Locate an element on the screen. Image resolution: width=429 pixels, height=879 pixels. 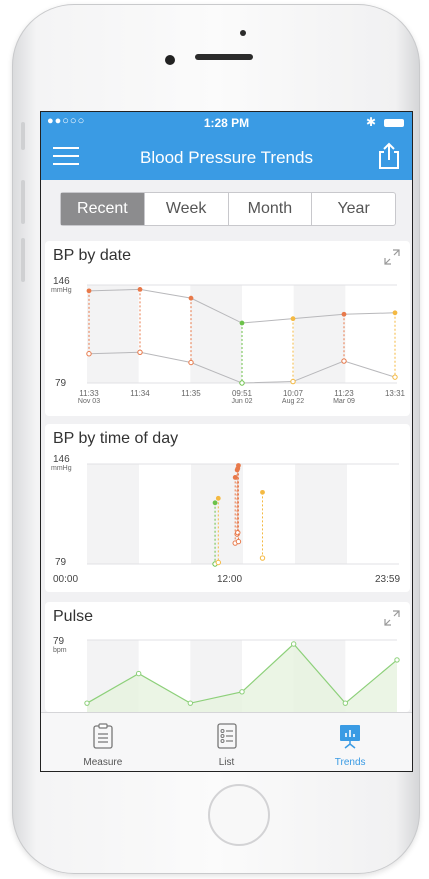
x-time-label: 13:31 is located at coordinates (395, 393).